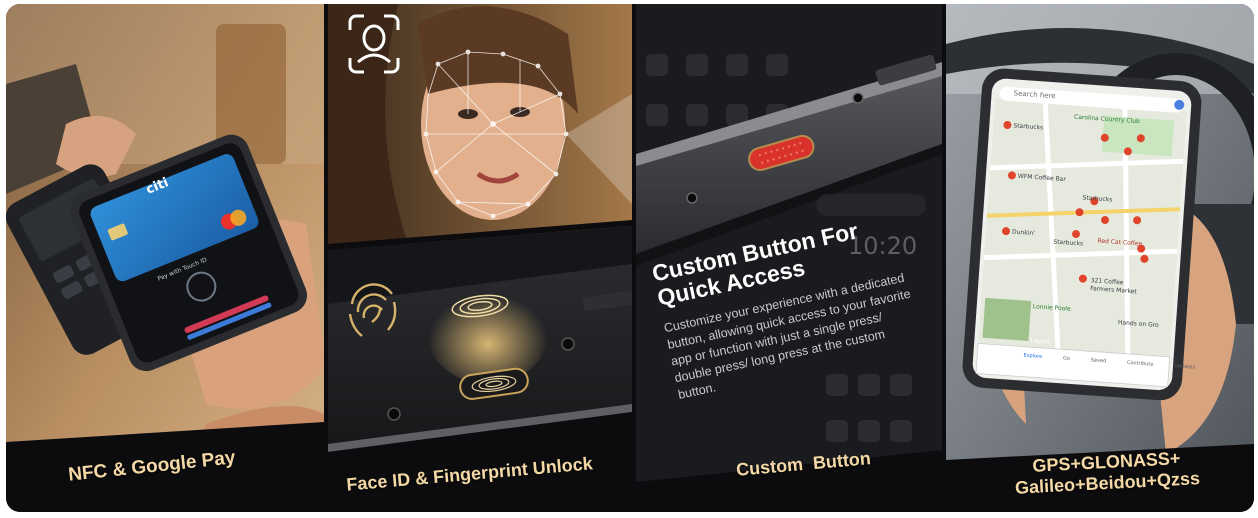 This screenshot has width=1258, height=518. Describe the element at coordinates (1113, 290) in the screenshot. I see `map-label: Farmers Market` at that location.